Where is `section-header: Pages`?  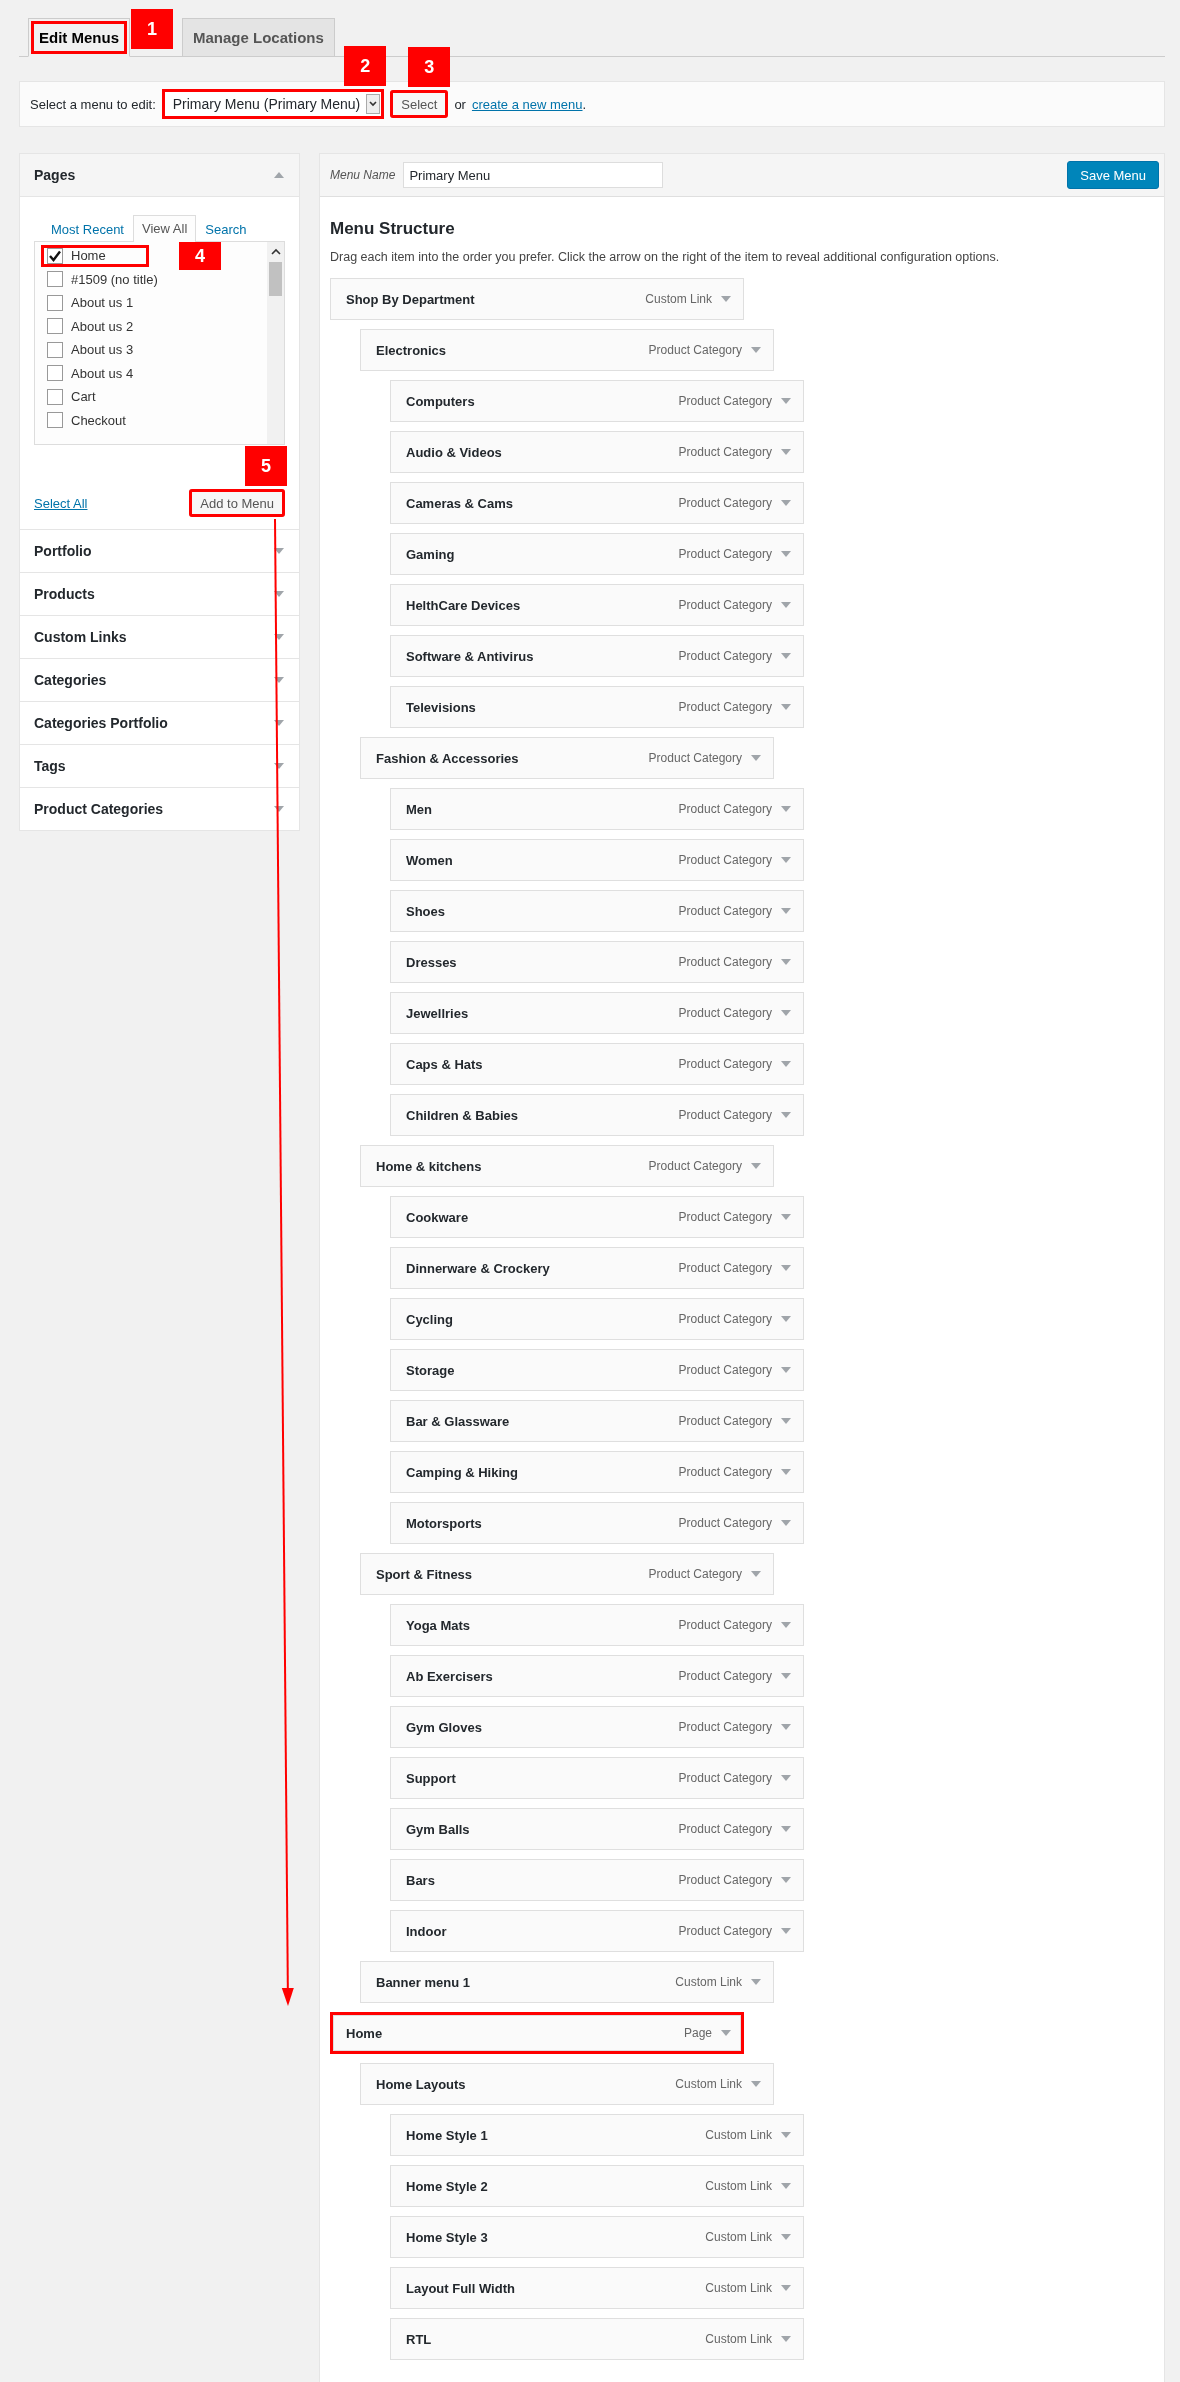
section-header: Pages is located at coordinates (159, 175).